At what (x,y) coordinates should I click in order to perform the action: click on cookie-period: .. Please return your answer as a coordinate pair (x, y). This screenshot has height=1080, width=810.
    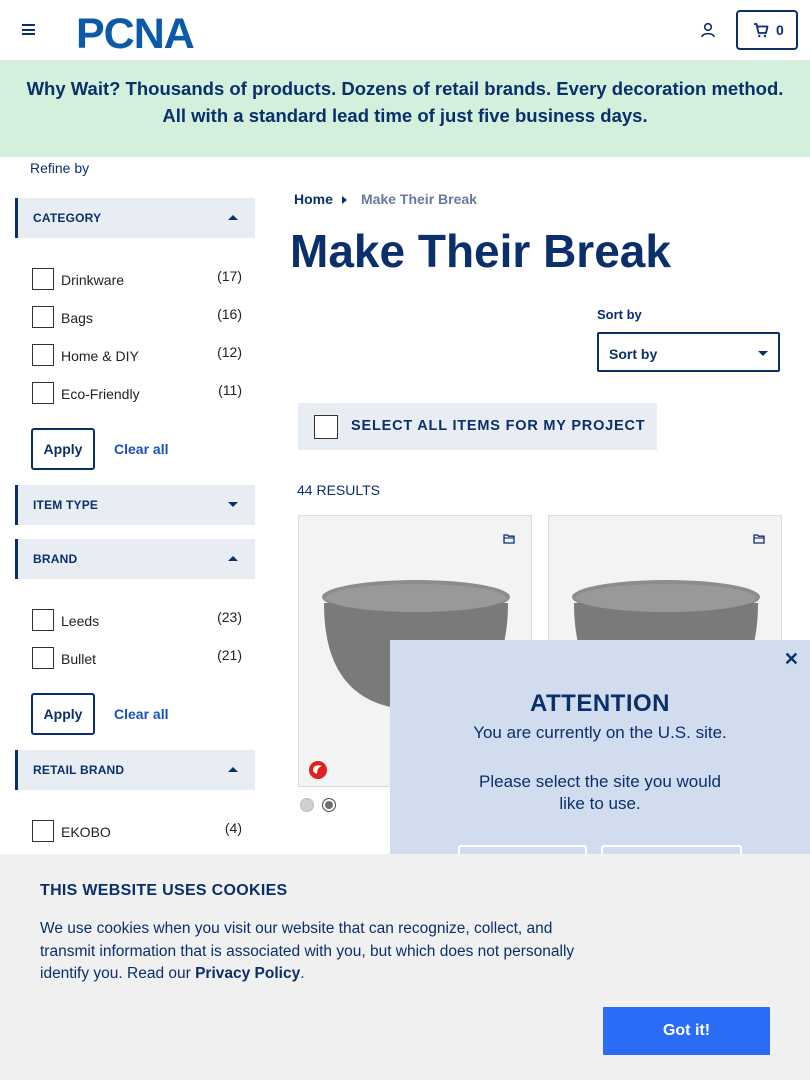
    Looking at the image, I should click on (302, 973).